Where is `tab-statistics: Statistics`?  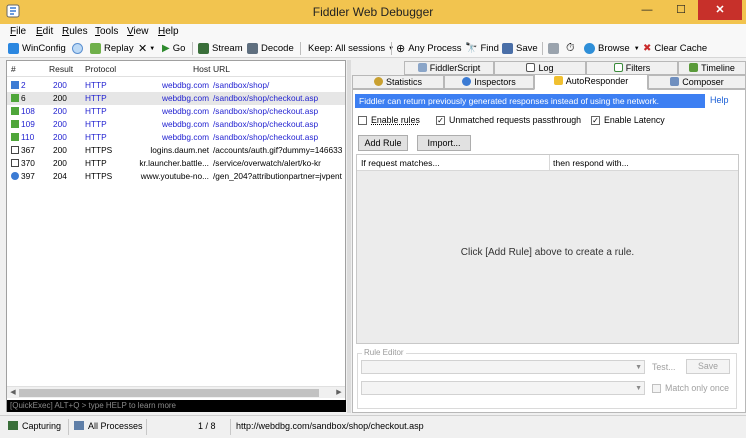
tab-statistics: Statistics is located at coordinates (398, 82).